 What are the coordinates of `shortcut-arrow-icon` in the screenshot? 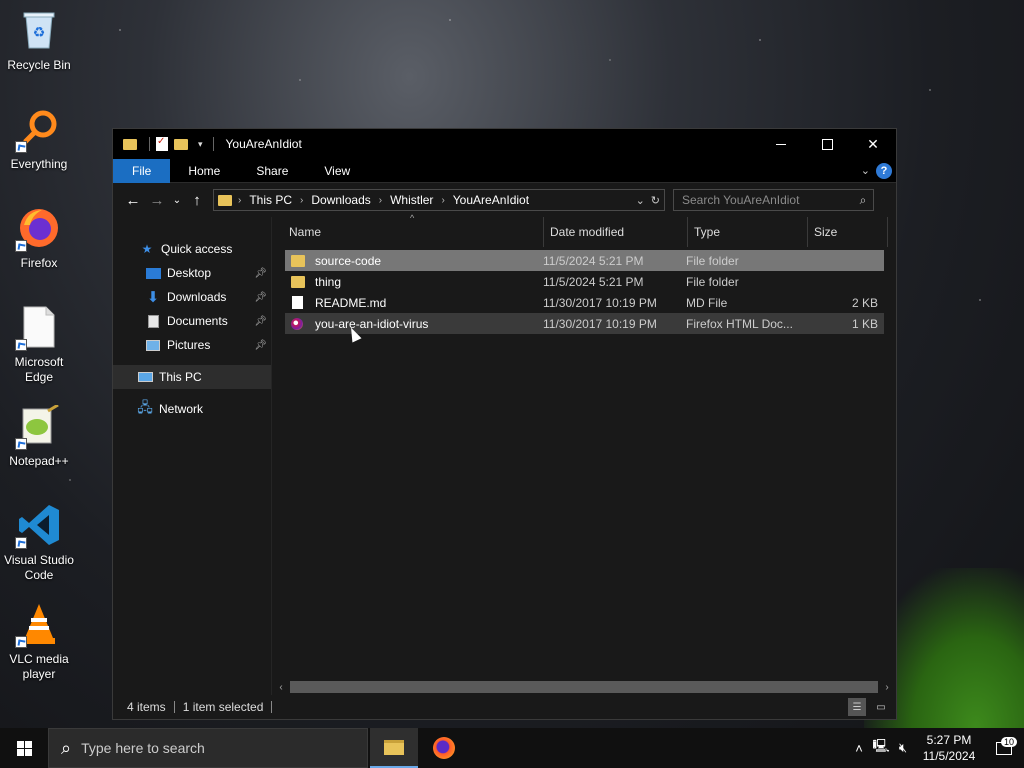 It's located at (21, 642).